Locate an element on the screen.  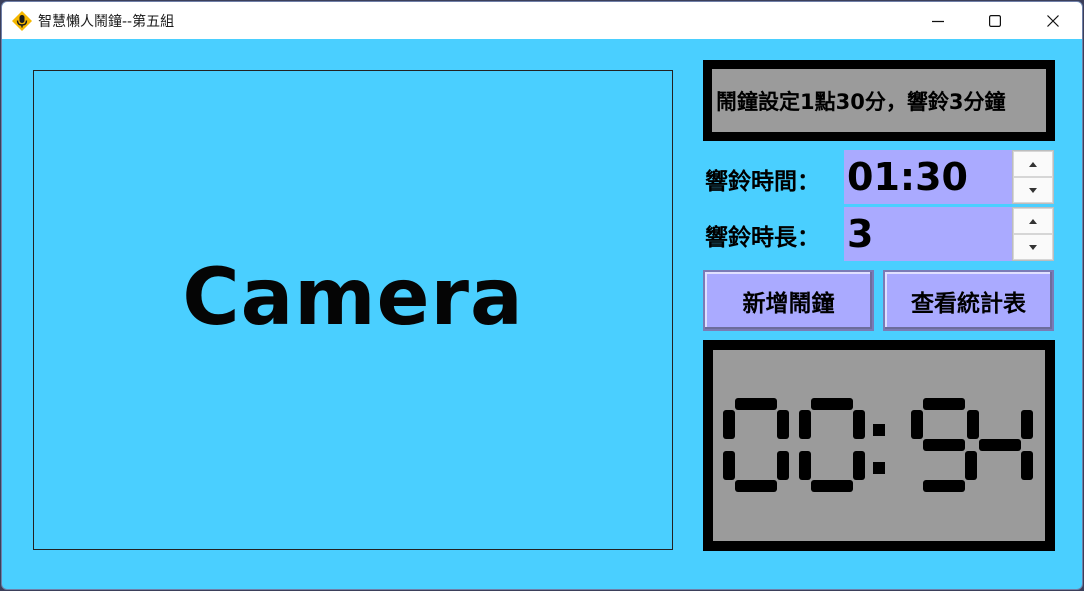
status-text: 鬧鐘設定1點30分，響鈴3分鐘 is located at coordinates (879, 100).